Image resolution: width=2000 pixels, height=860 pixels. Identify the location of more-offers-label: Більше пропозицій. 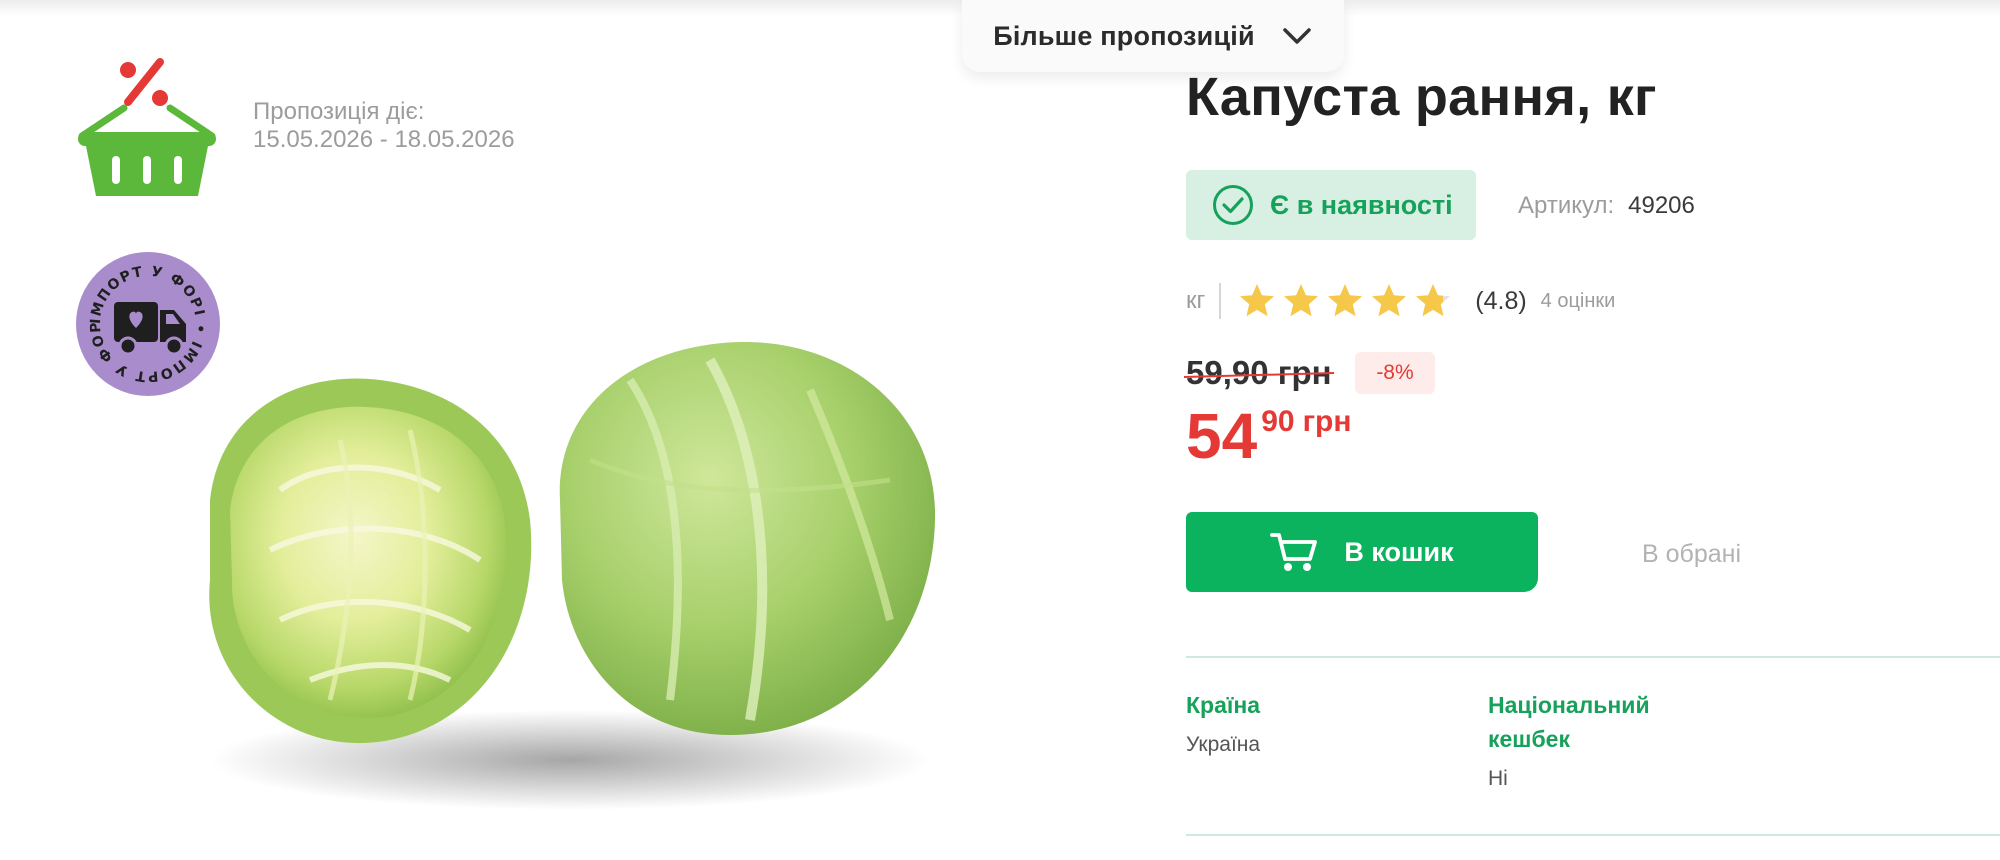
(1124, 35).